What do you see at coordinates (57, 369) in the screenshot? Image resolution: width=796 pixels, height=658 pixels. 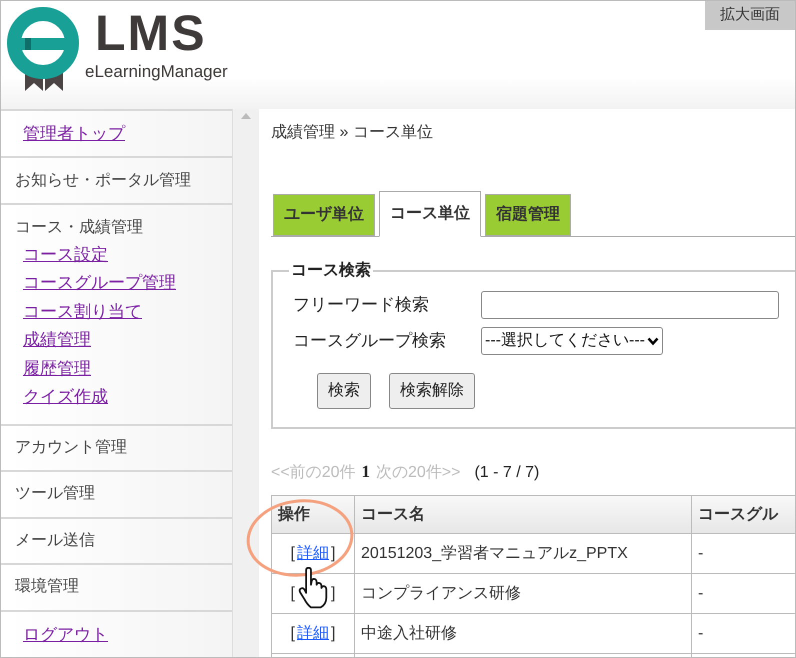 I see `sidebar-link: 履歴管理` at bounding box center [57, 369].